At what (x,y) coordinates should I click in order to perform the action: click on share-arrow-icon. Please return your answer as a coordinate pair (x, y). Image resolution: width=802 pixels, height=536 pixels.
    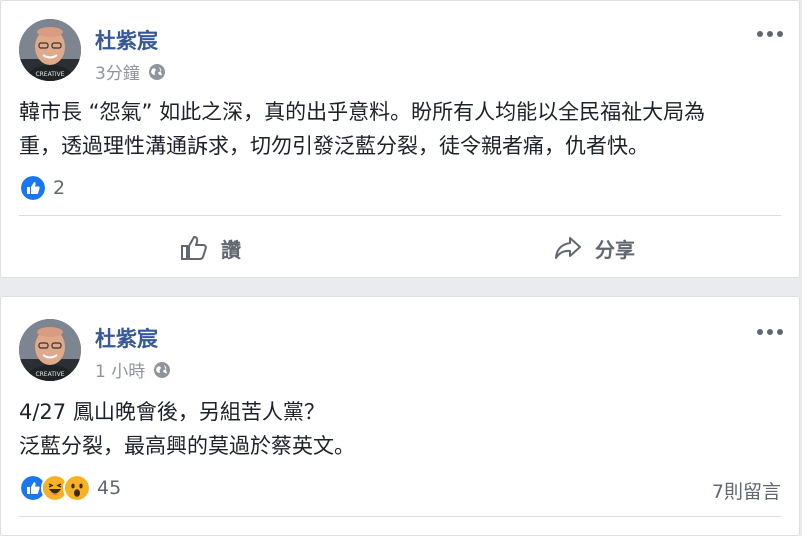
    Looking at the image, I should click on (568, 248).